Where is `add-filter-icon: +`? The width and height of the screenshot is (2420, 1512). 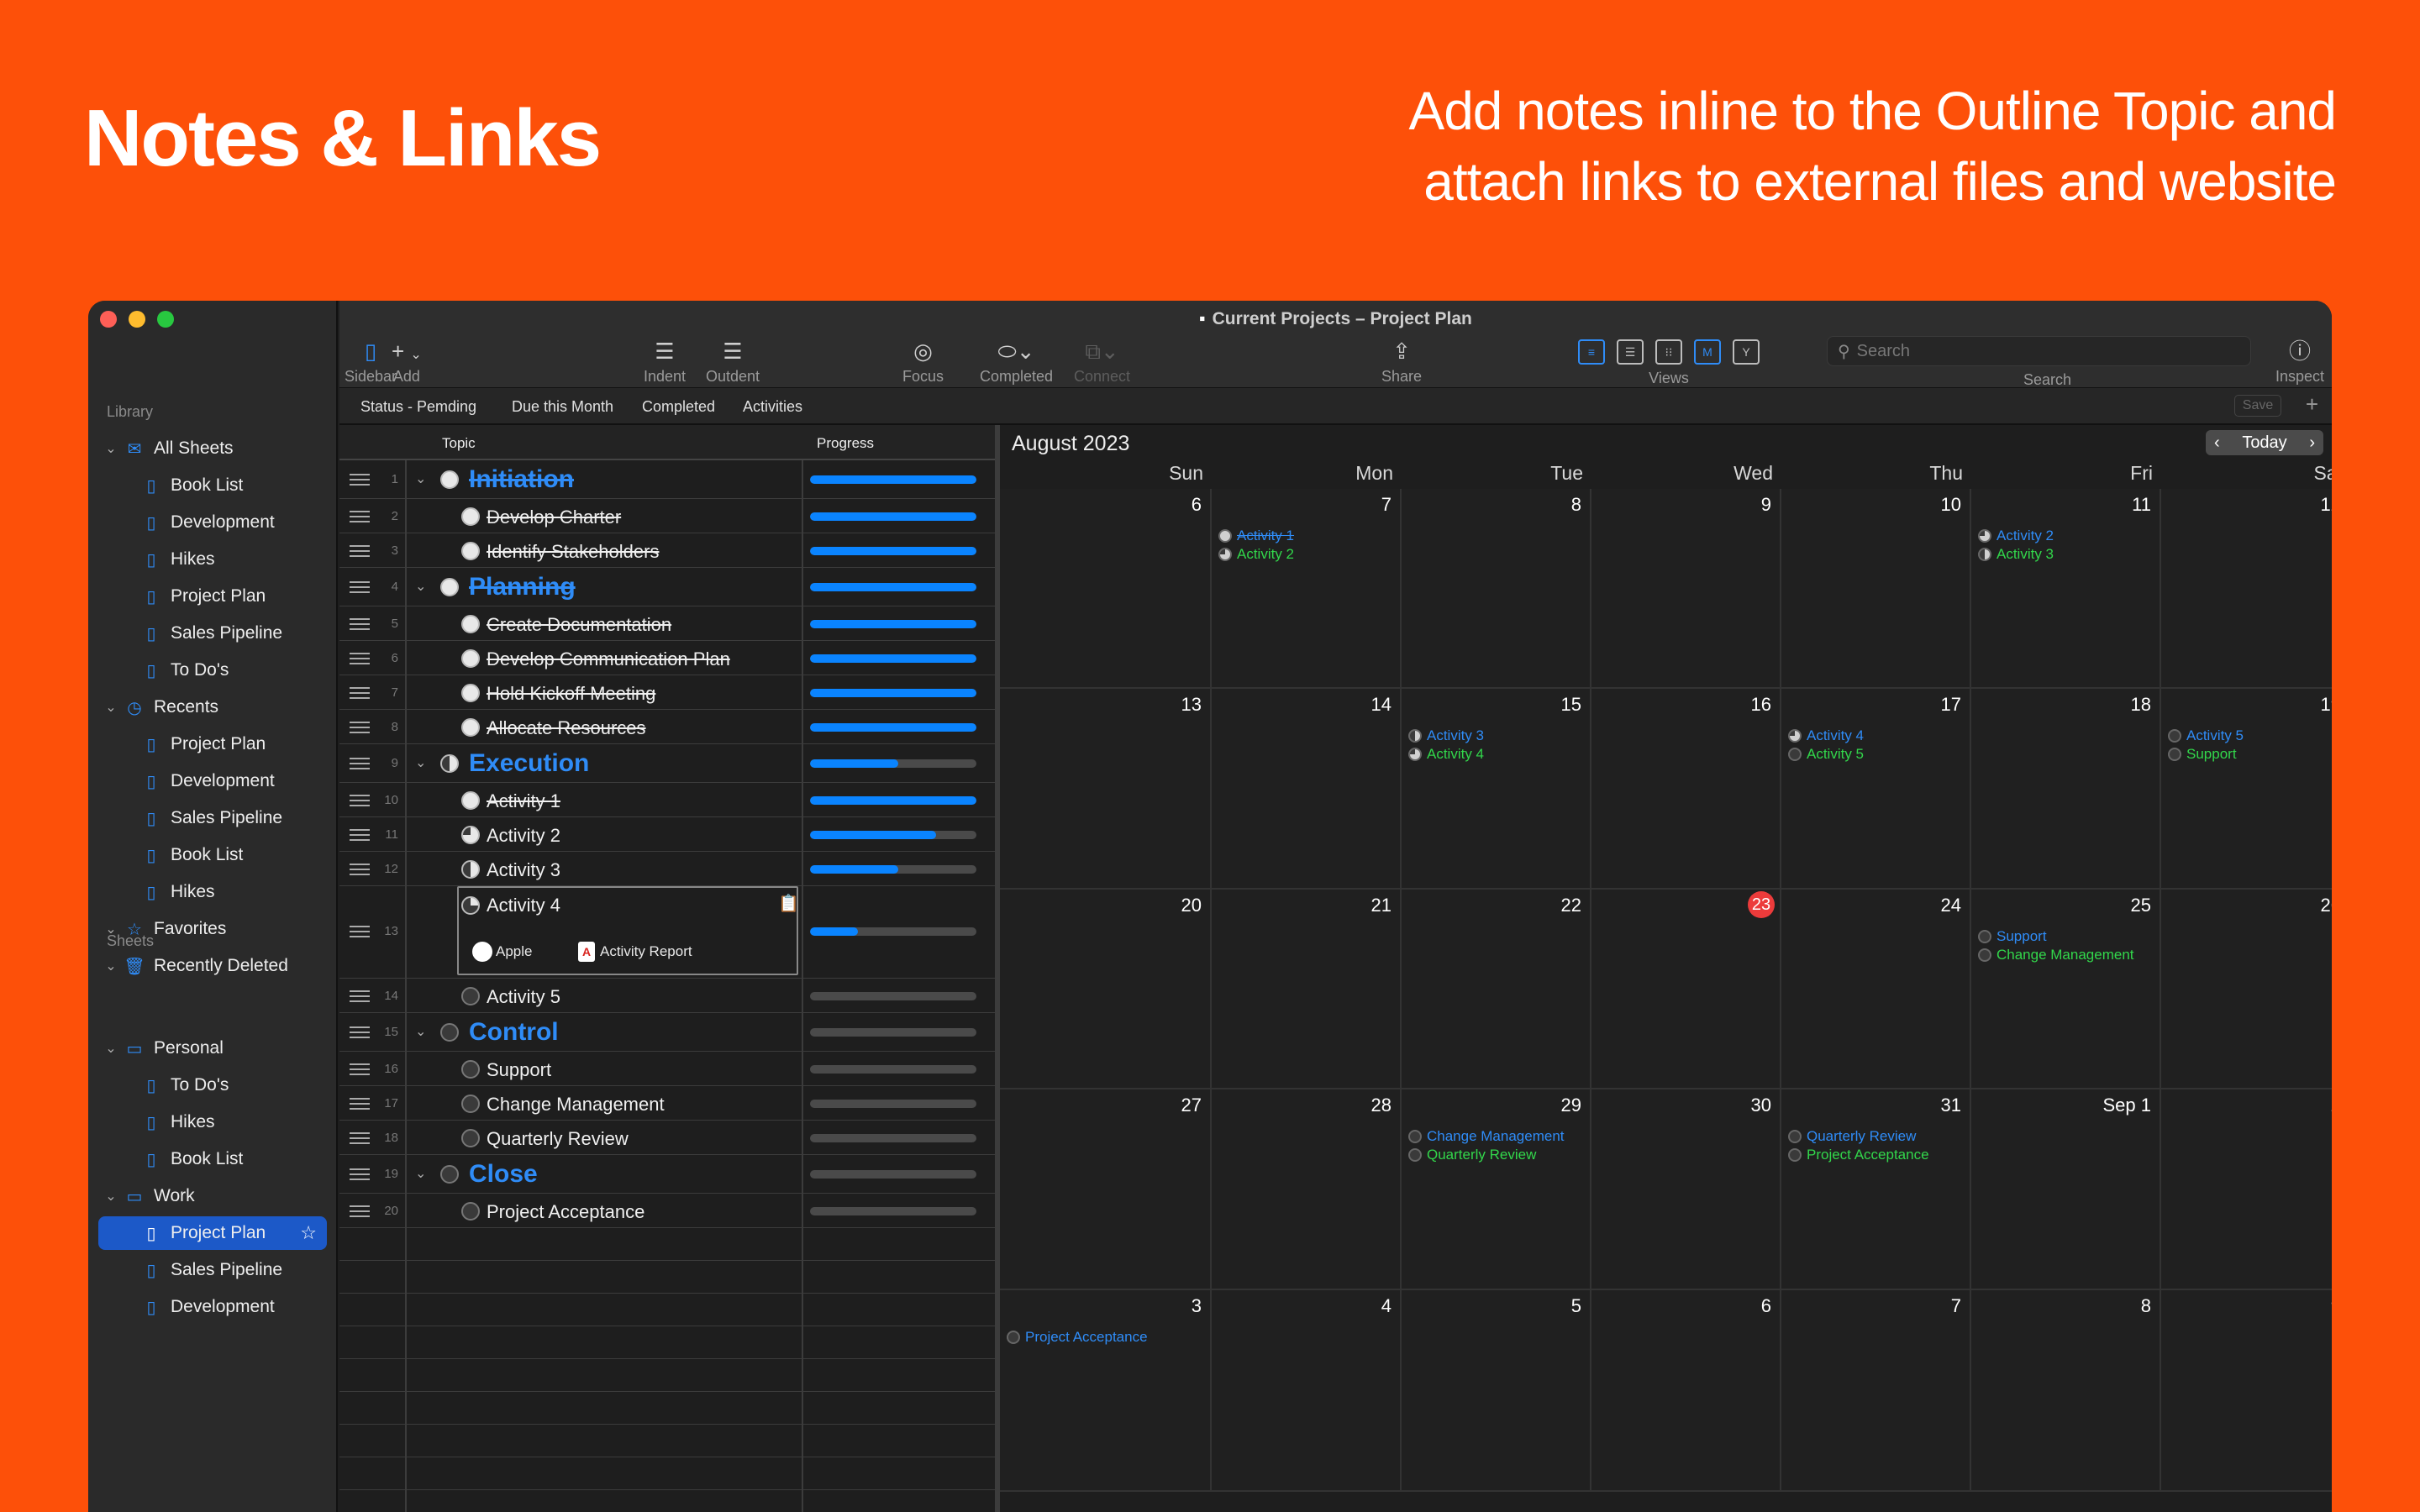 add-filter-icon: + is located at coordinates (2312, 404).